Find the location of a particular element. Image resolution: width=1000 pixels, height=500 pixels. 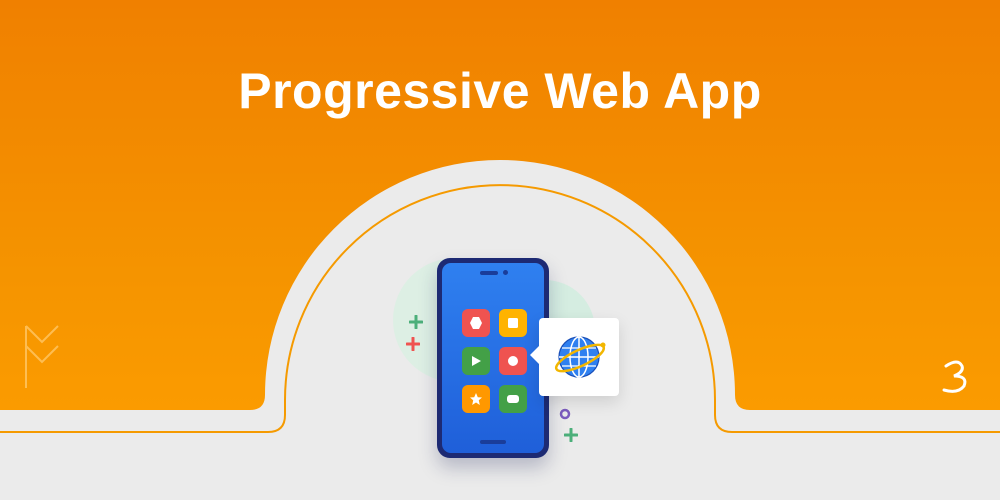

brand-logo-right is located at coordinates (954, 376).